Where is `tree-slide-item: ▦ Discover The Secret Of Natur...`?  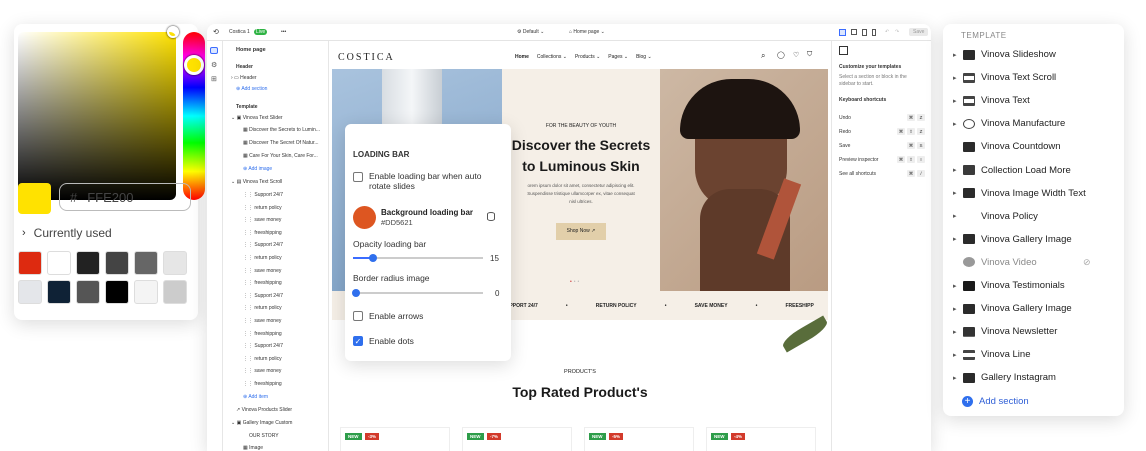
tree-slide-item: ▦ Discover The Secret Of Natur... is located at coordinates (281, 143).